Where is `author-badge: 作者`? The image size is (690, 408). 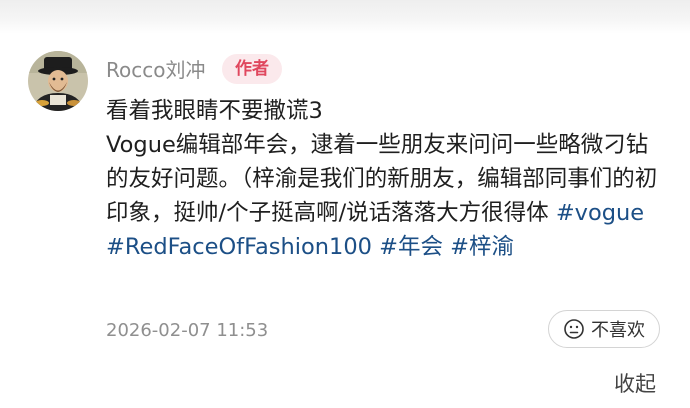
author-badge: 作者 is located at coordinates (252, 69).